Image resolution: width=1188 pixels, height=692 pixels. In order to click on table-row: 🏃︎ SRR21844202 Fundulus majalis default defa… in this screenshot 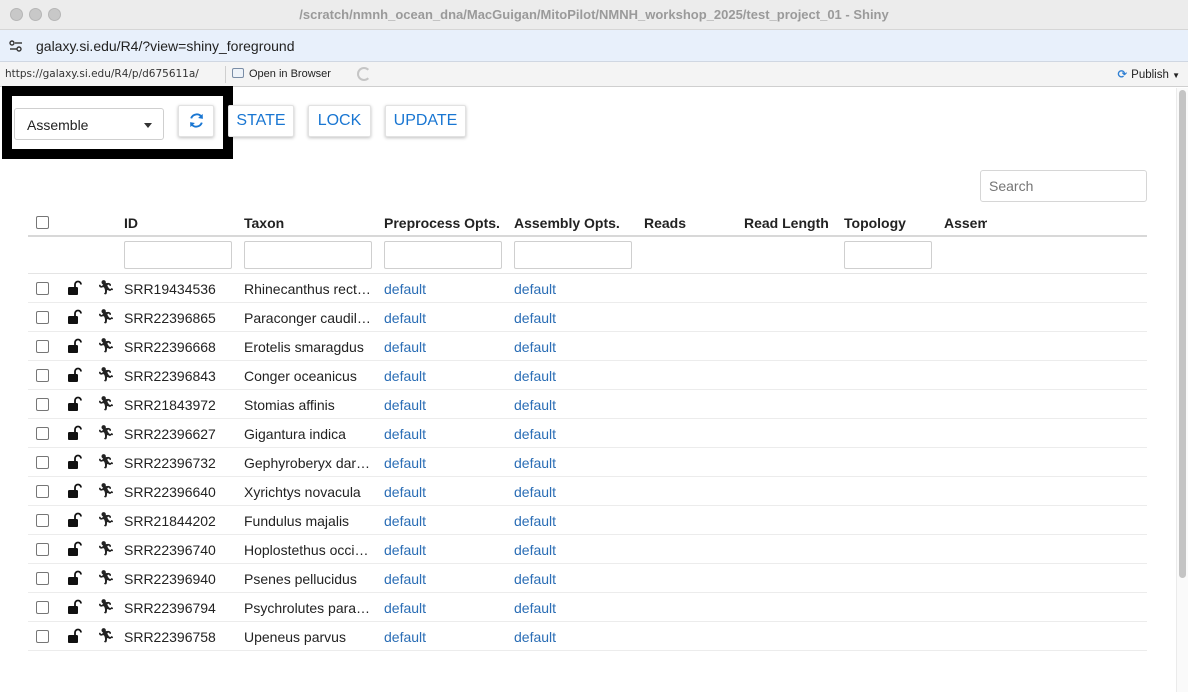, I will do `click(587, 520)`.